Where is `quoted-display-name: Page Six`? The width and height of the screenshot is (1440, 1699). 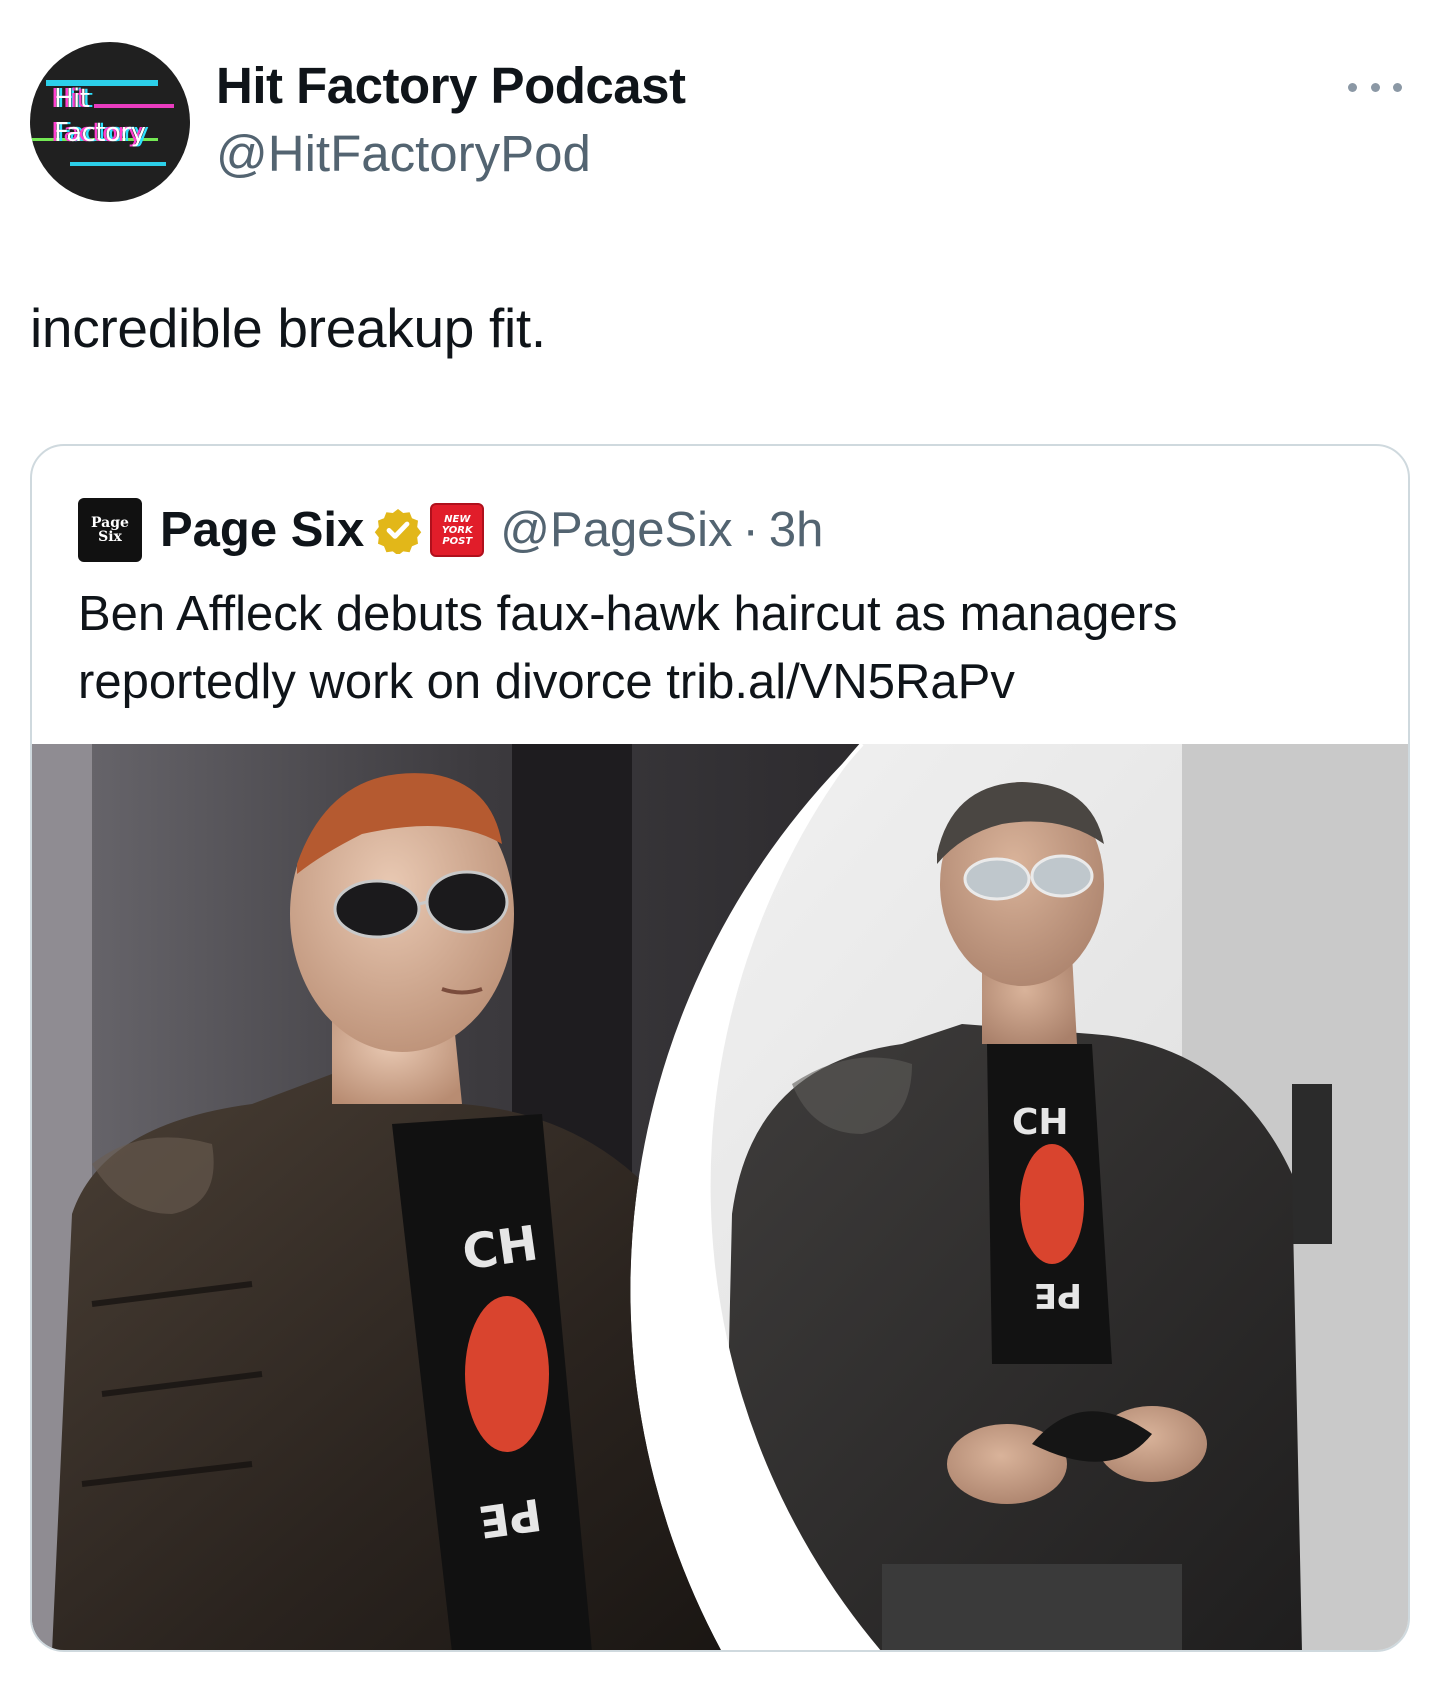 quoted-display-name: Page Six is located at coordinates (262, 530).